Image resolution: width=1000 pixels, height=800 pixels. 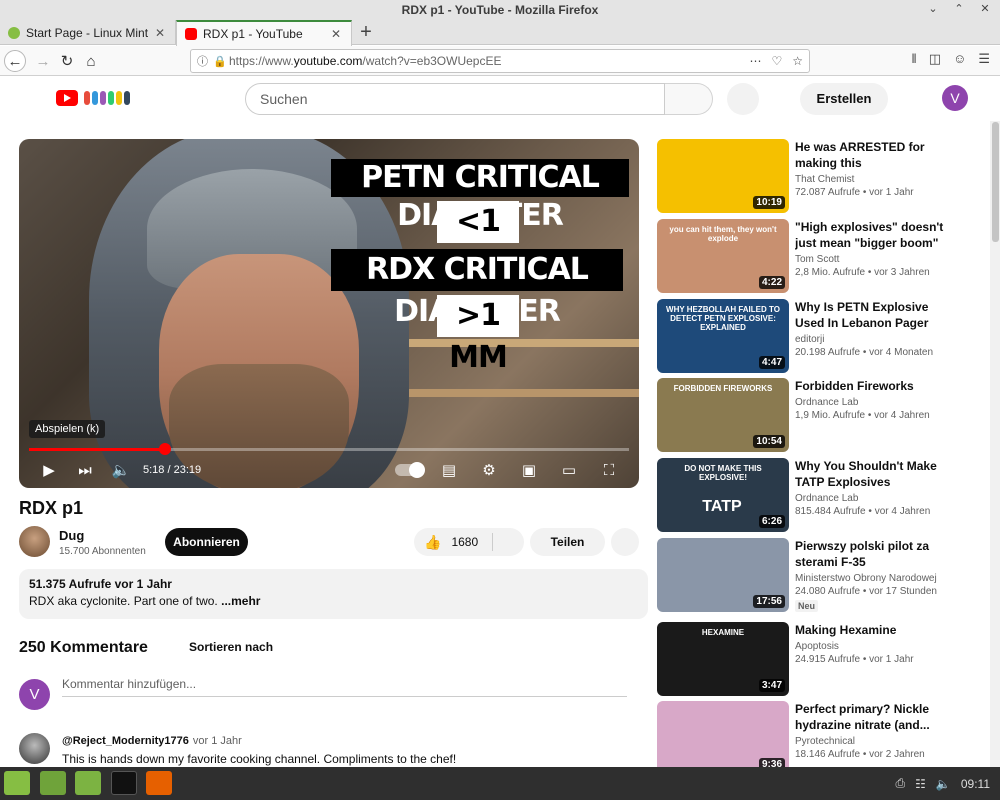 What do you see at coordinates (875, 339) in the screenshot?
I see `related-video-channel: editorji` at bounding box center [875, 339].